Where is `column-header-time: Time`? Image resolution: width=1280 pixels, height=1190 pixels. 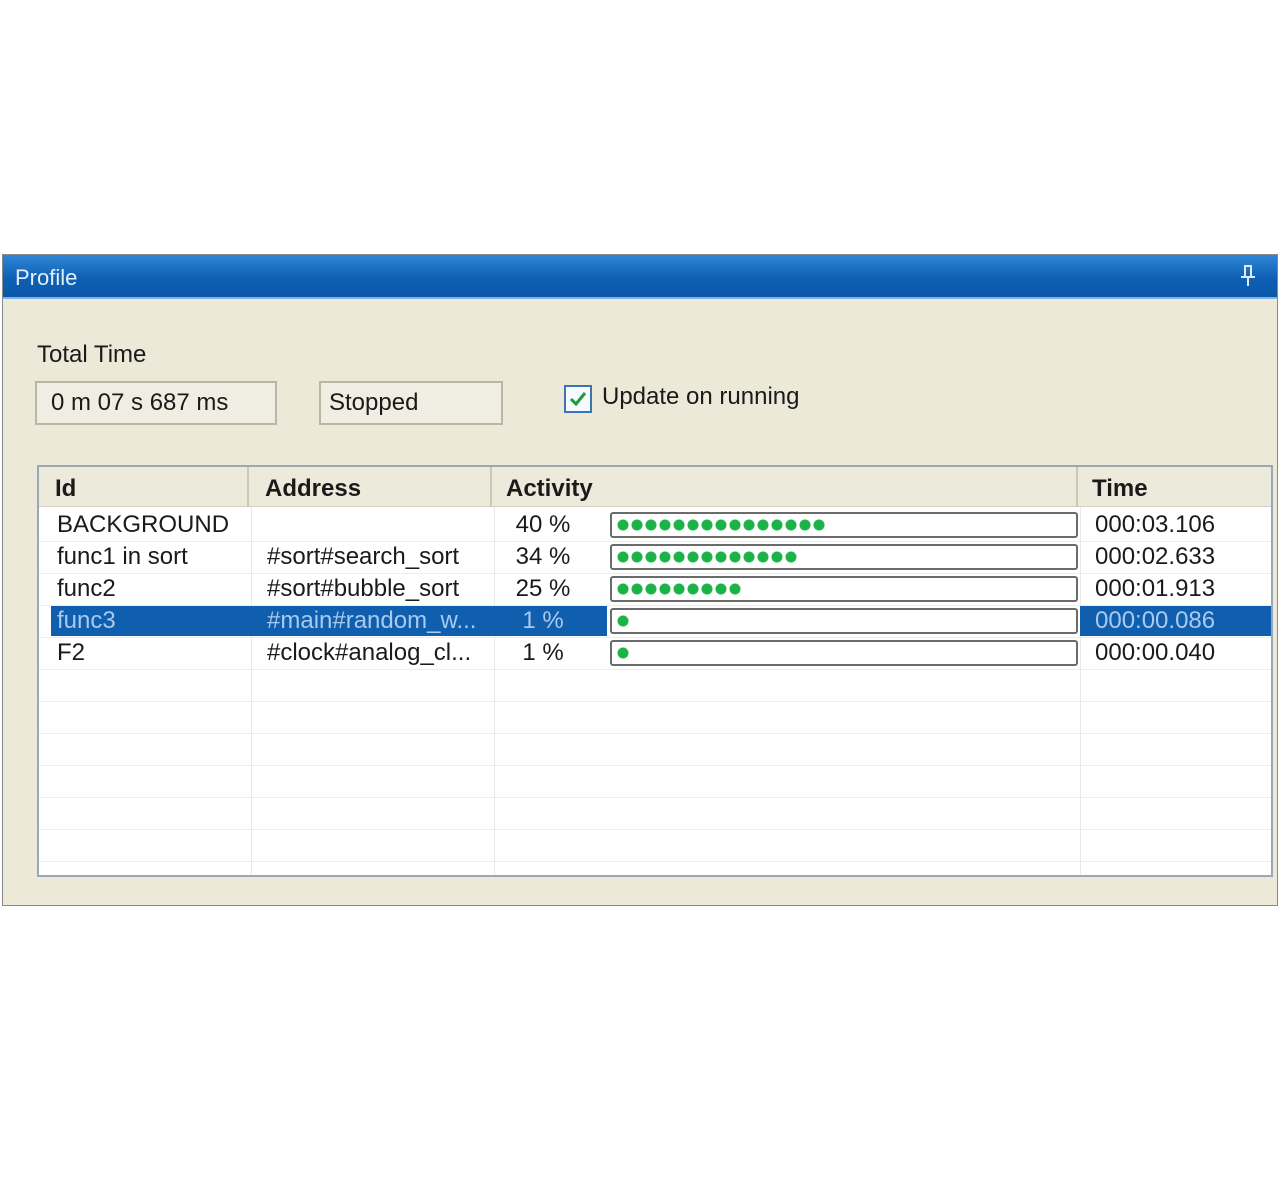 column-header-time: Time is located at coordinates (1174, 487).